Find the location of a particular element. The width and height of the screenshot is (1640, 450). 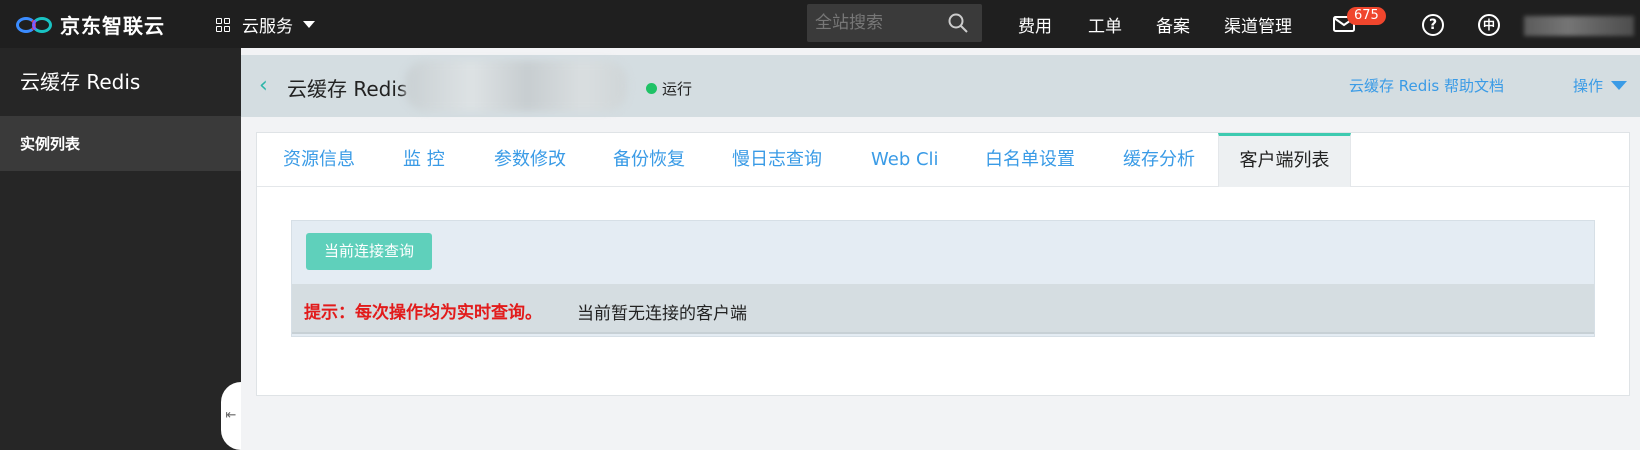

caret-down-icon is located at coordinates (1619, 85).